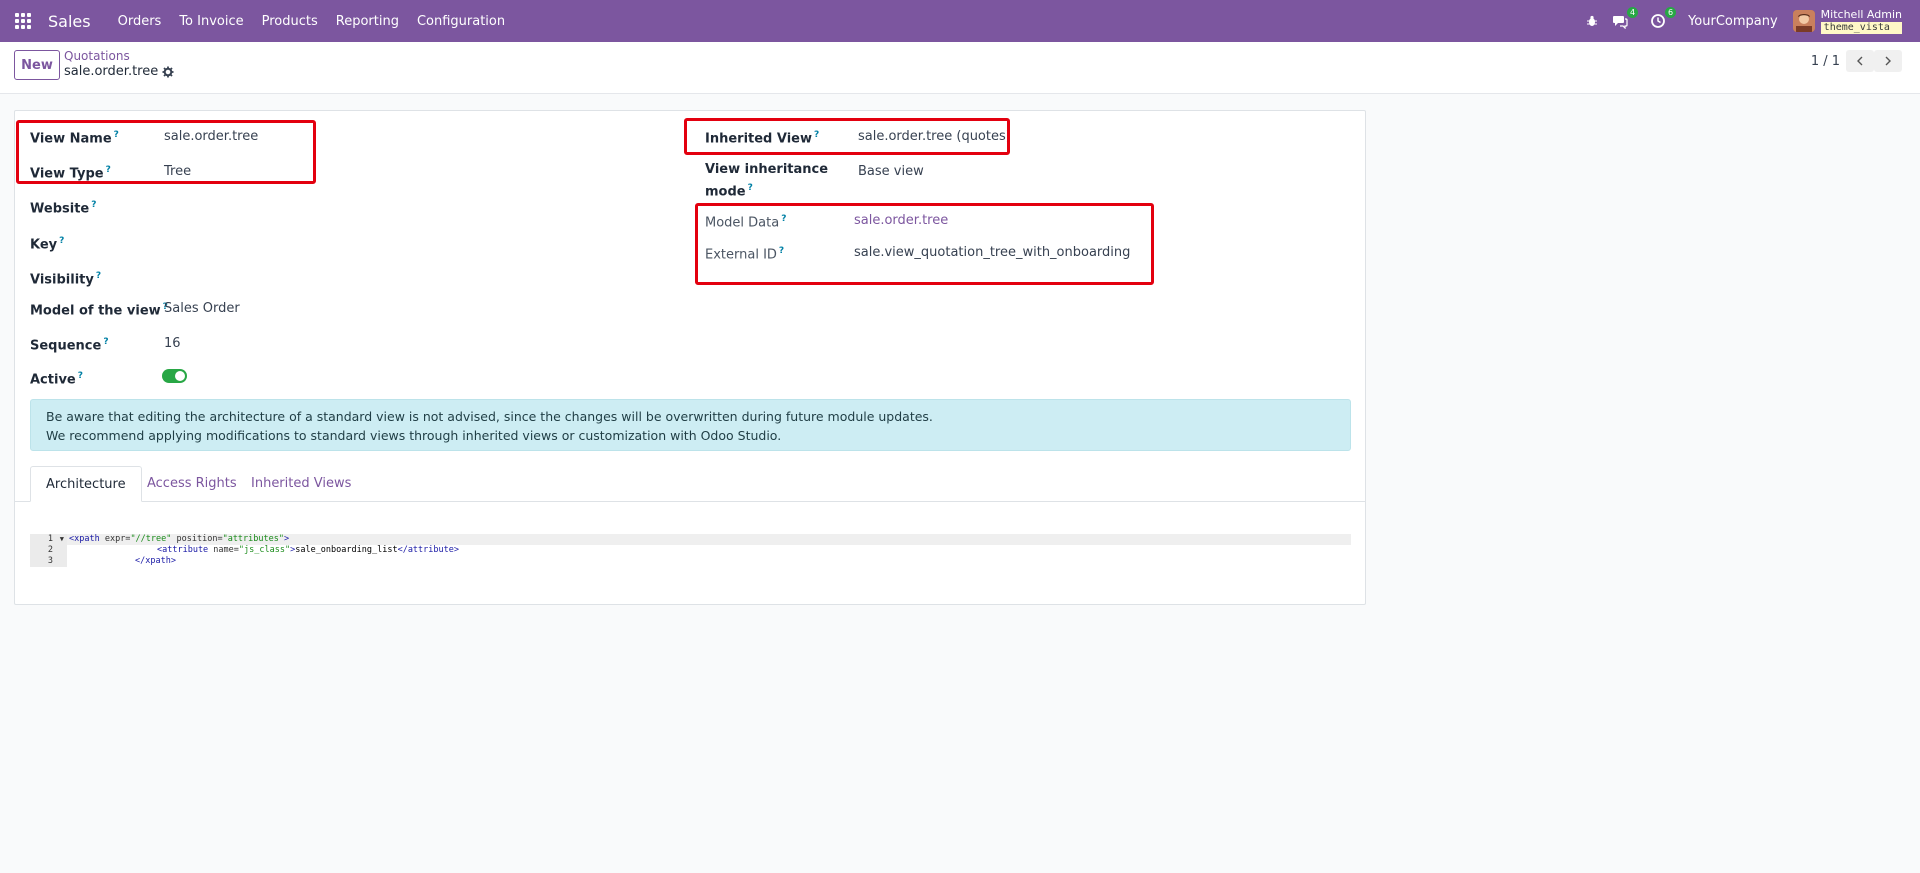 The height and width of the screenshot is (873, 1920). I want to click on database-tag: theme_vista, so click(1861, 27).